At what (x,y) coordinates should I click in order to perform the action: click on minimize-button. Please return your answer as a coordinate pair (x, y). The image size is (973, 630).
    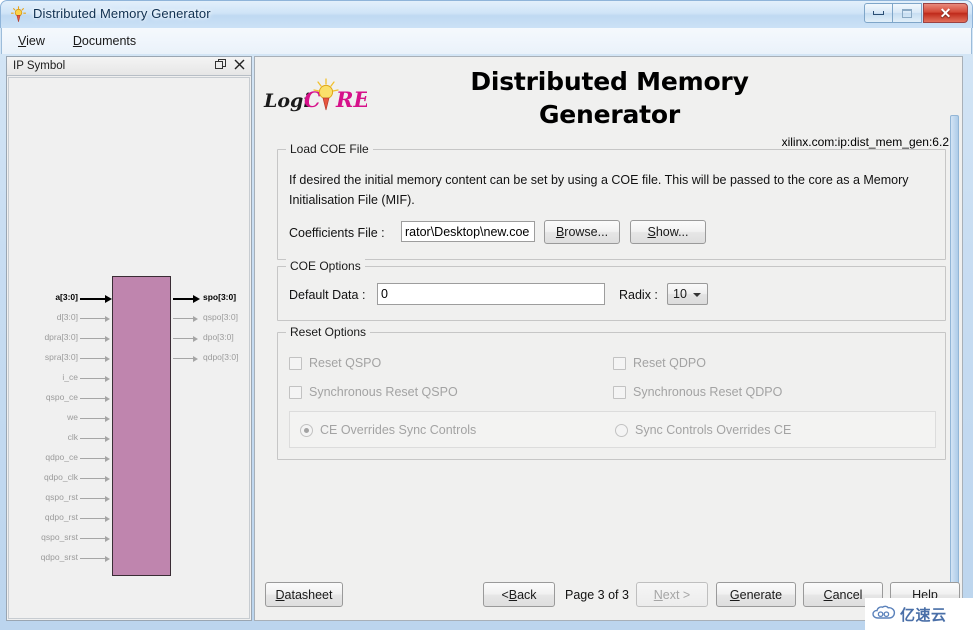
    Looking at the image, I should click on (878, 13).